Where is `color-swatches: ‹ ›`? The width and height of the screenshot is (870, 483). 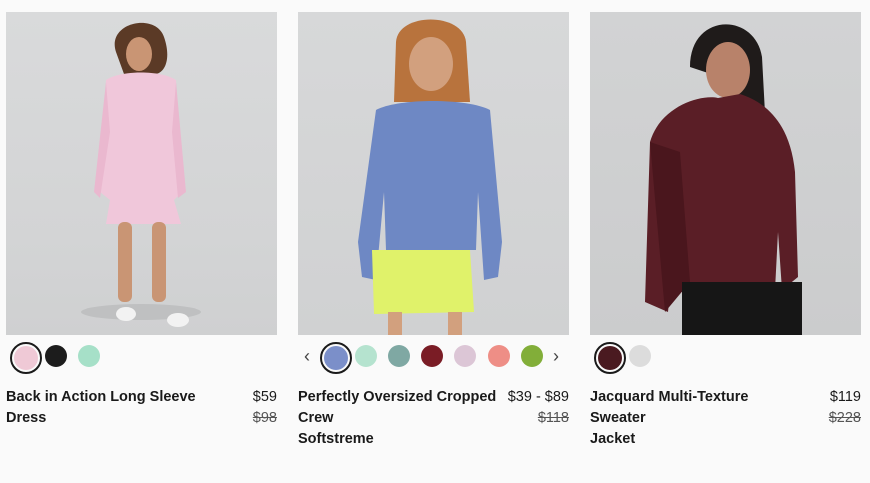 color-swatches: ‹ › is located at coordinates (433, 357).